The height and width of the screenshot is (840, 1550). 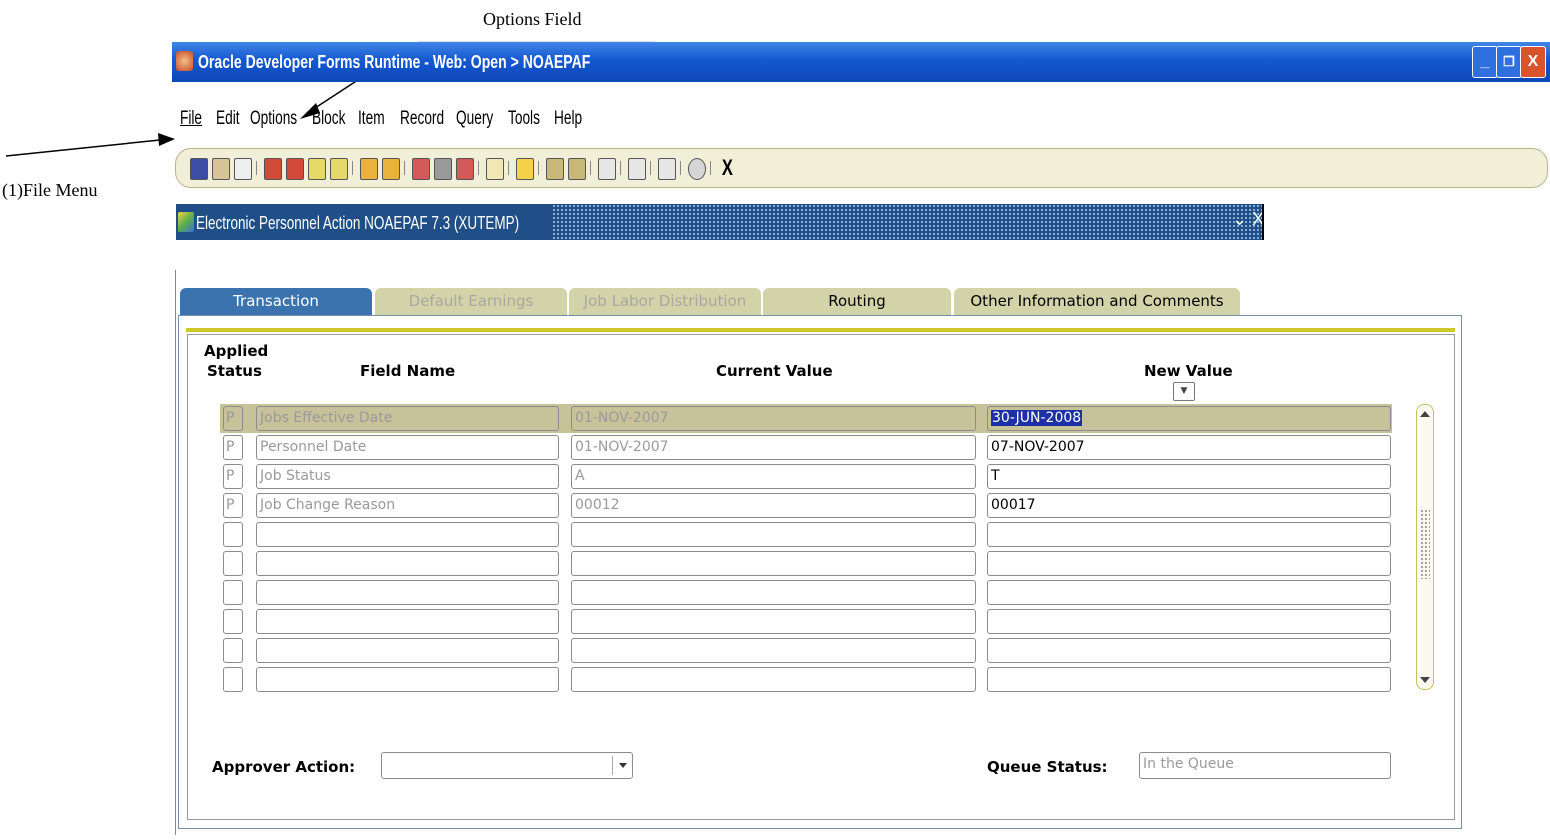 What do you see at coordinates (421, 169) in the screenshot?
I see `enter-query-icon` at bounding box center [421, 169].